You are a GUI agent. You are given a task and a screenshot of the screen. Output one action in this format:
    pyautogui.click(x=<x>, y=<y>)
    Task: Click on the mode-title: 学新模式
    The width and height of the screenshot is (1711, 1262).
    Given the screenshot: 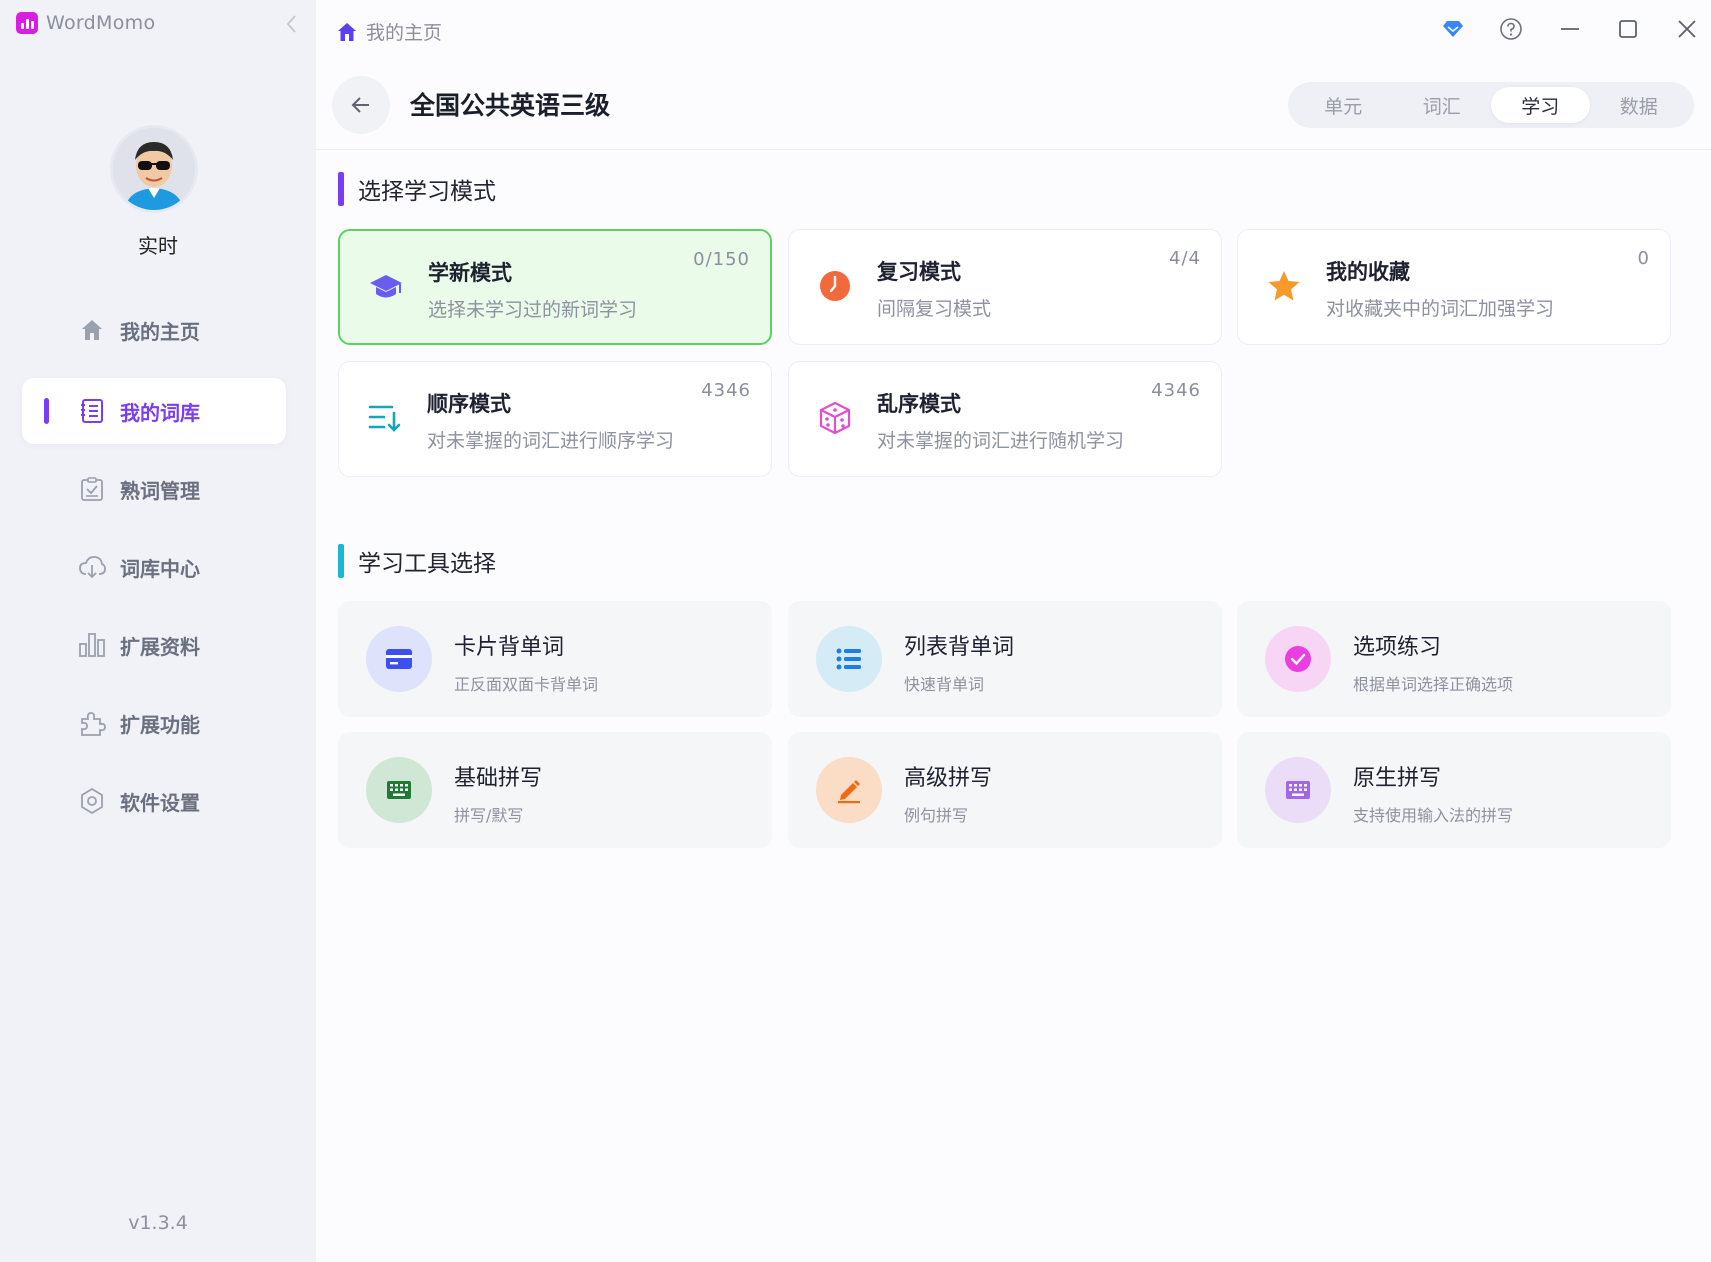 What is the action you would take?
    pyautogui.click(x=470, y=273)
    